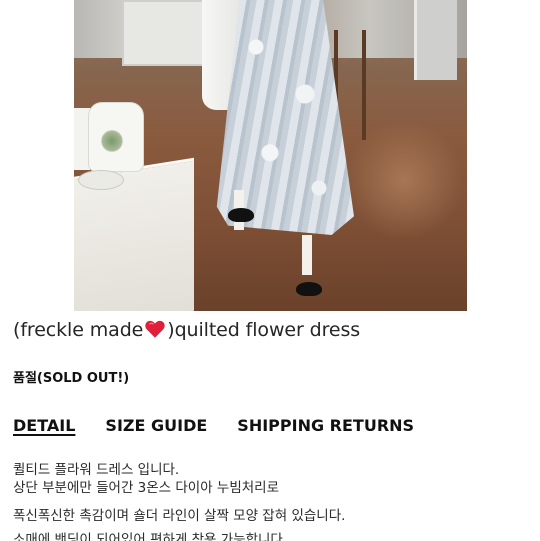 This screenshot has width=540, height=541. What do you see at coordinates (179, 516) in the screenshot?
I see `description-line: 폭신폭신한 촉감이며 숄더 라인이 살짝 모양 잡혀 있습니다.` at bounding box center [179, 516].